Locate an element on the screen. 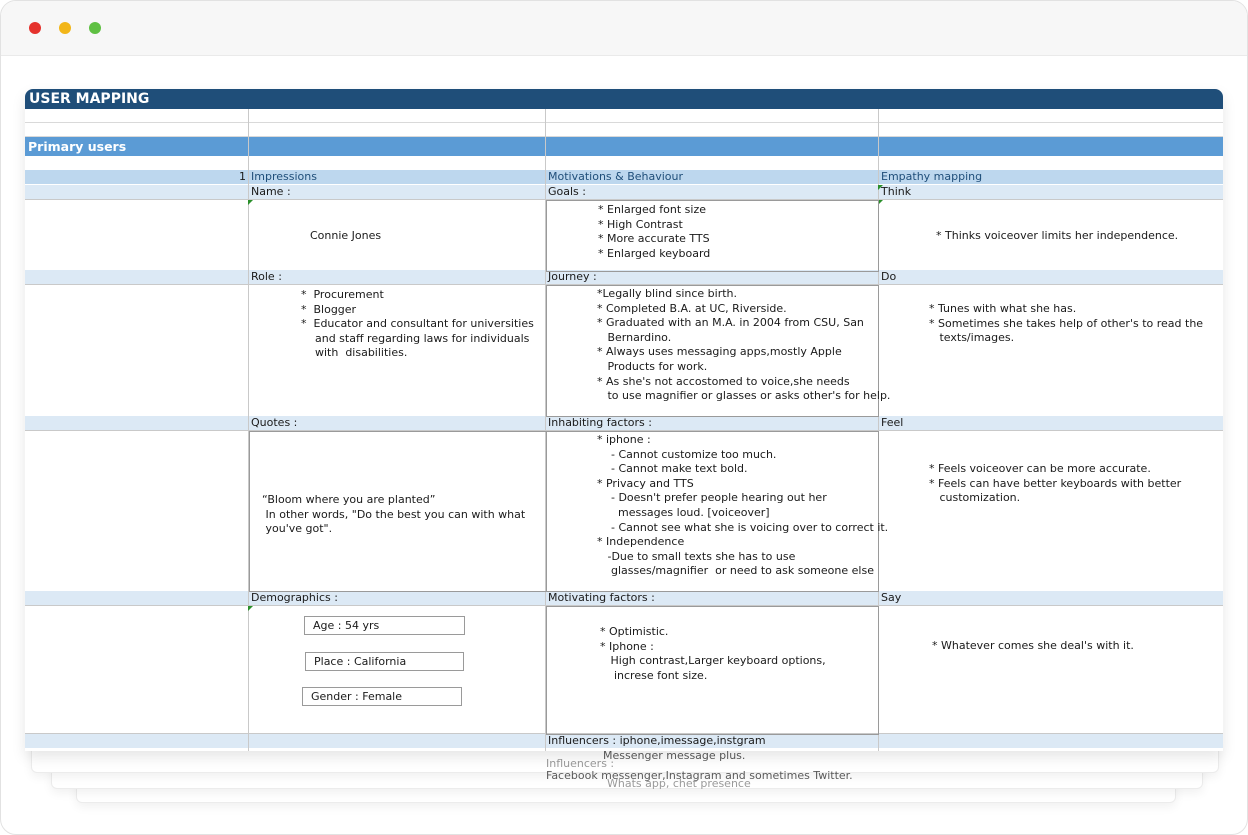 This screenshot has width=1248, height=835. label-name: Name : is located at coordinates (271, 191).